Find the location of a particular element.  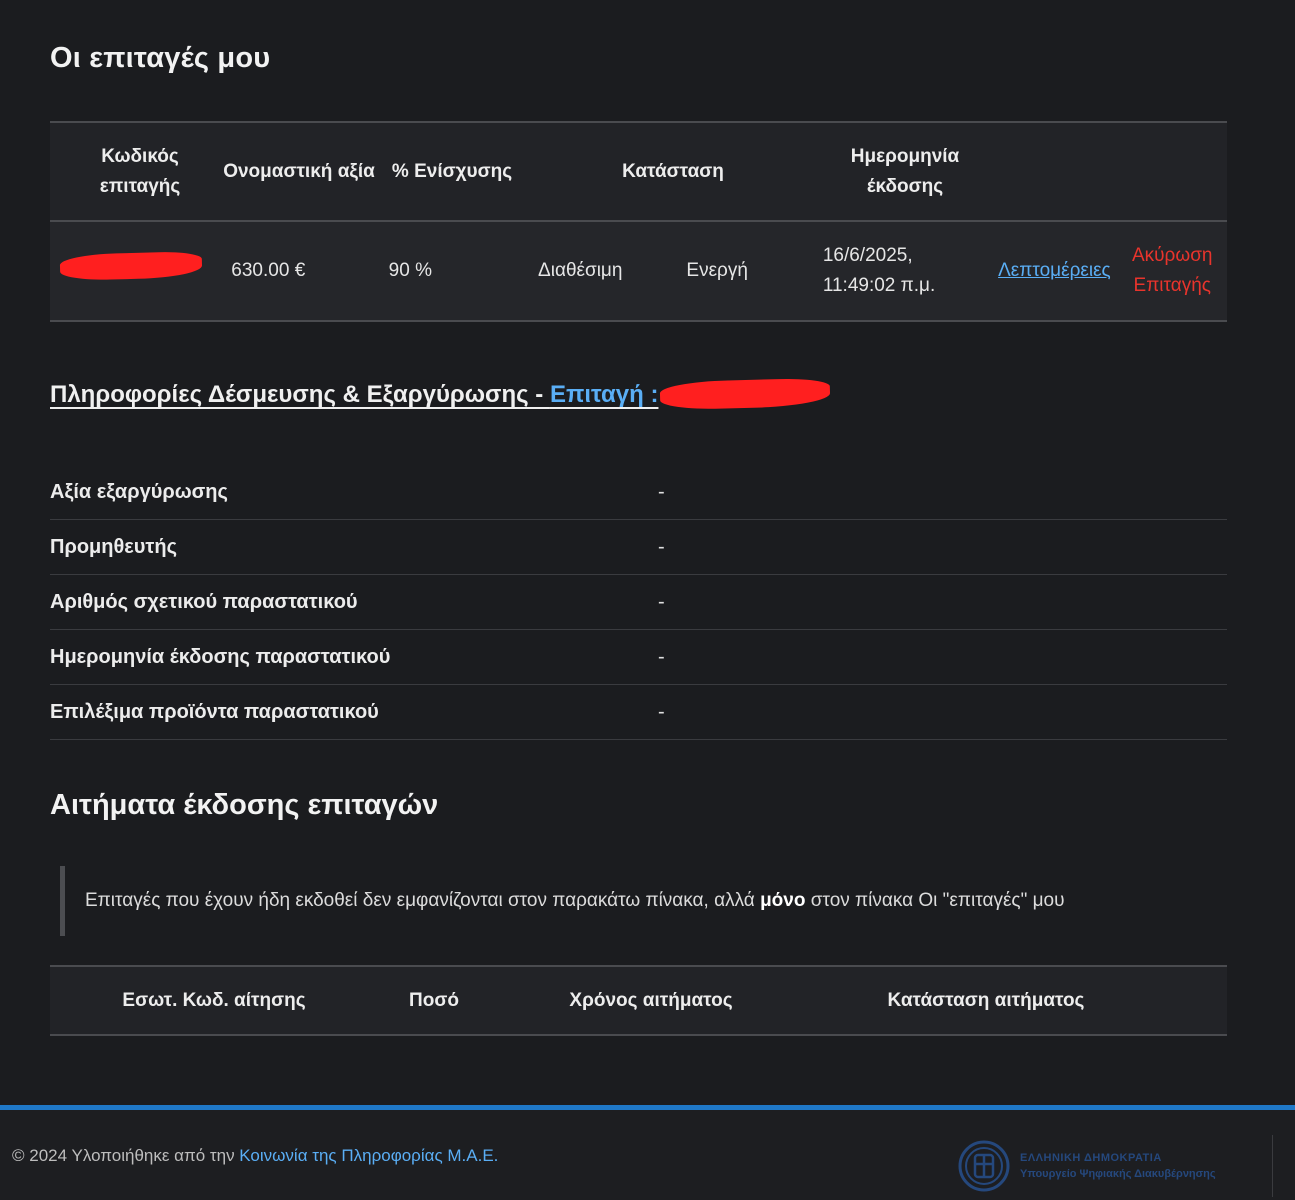

header-request-status: Κατάσταση αιτήματος is located at coordinates (986, 1000).